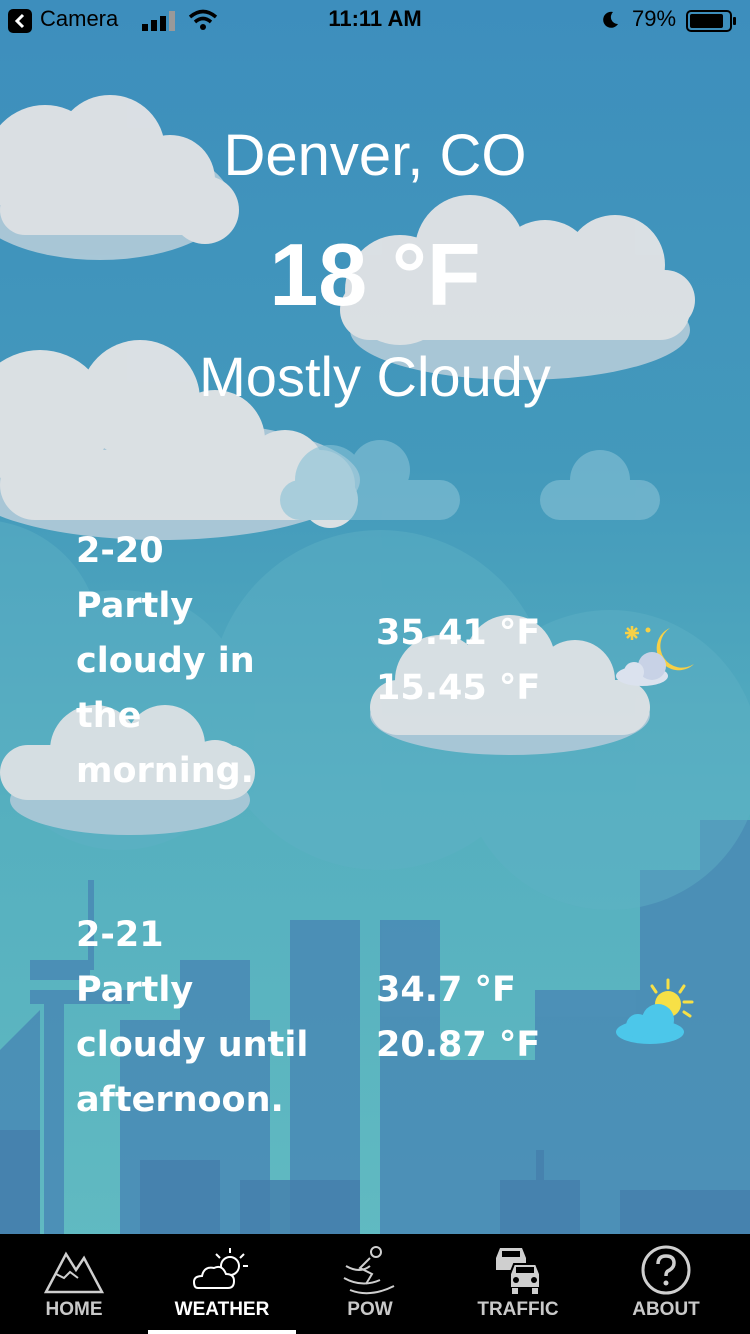  What do you see at coordinates (120, 551) in the screenshot?
I see `forecast-date: 2-20` at bounding box center [120, 551].